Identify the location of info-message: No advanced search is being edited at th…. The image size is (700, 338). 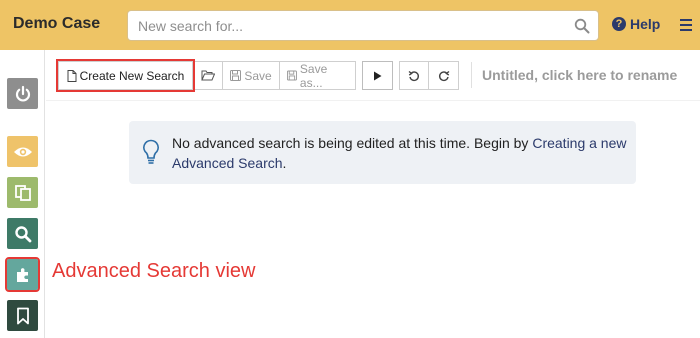
(382, 152).